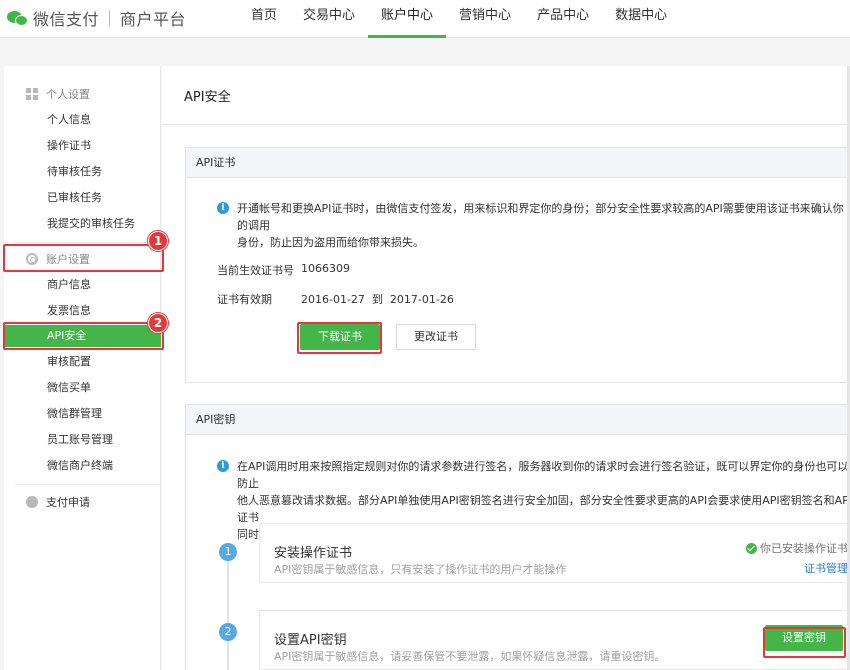 This screenshot has height=670, width=850. What do you see at coordinates (751, 548) in the screenshot?
I see `check-icon` at bounding box center [751, 548].